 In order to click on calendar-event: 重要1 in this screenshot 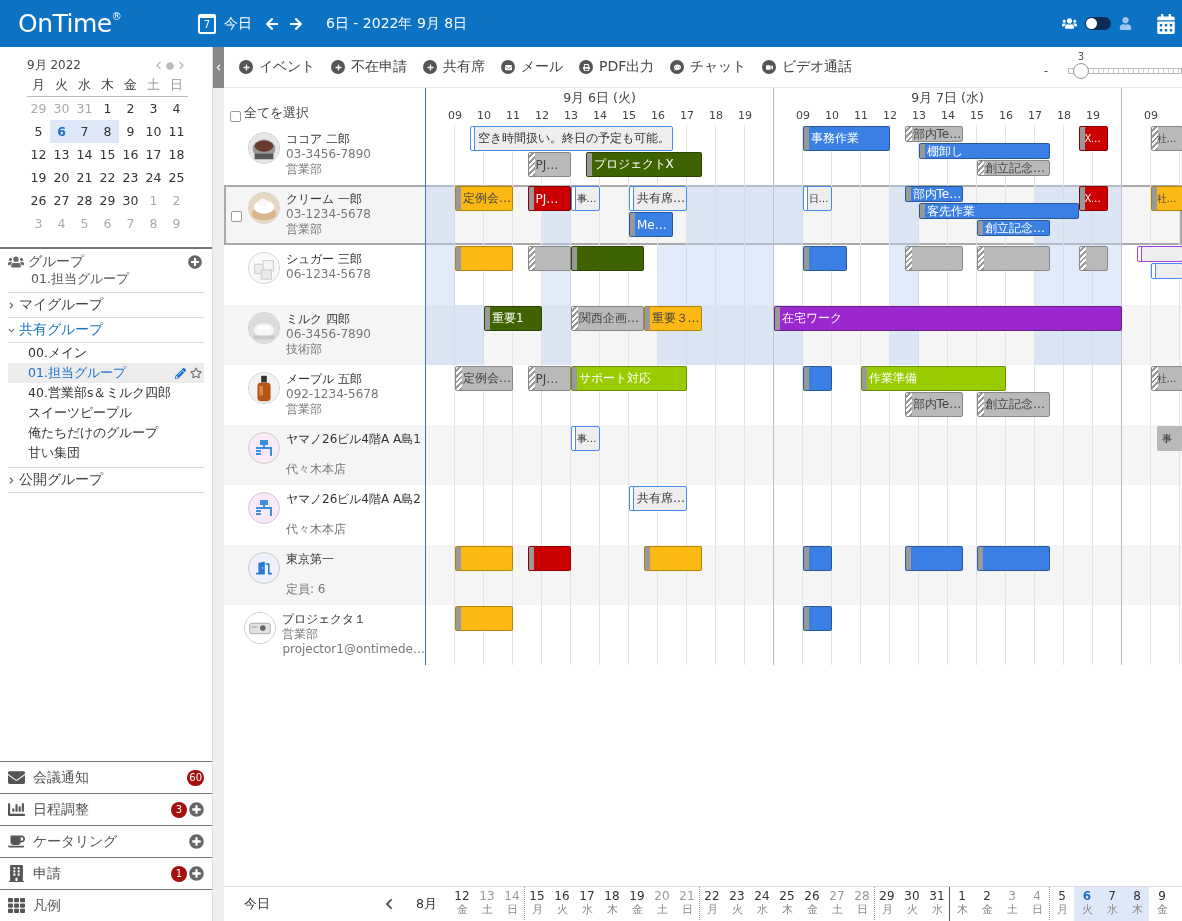, I will do `click(513, 318)`.